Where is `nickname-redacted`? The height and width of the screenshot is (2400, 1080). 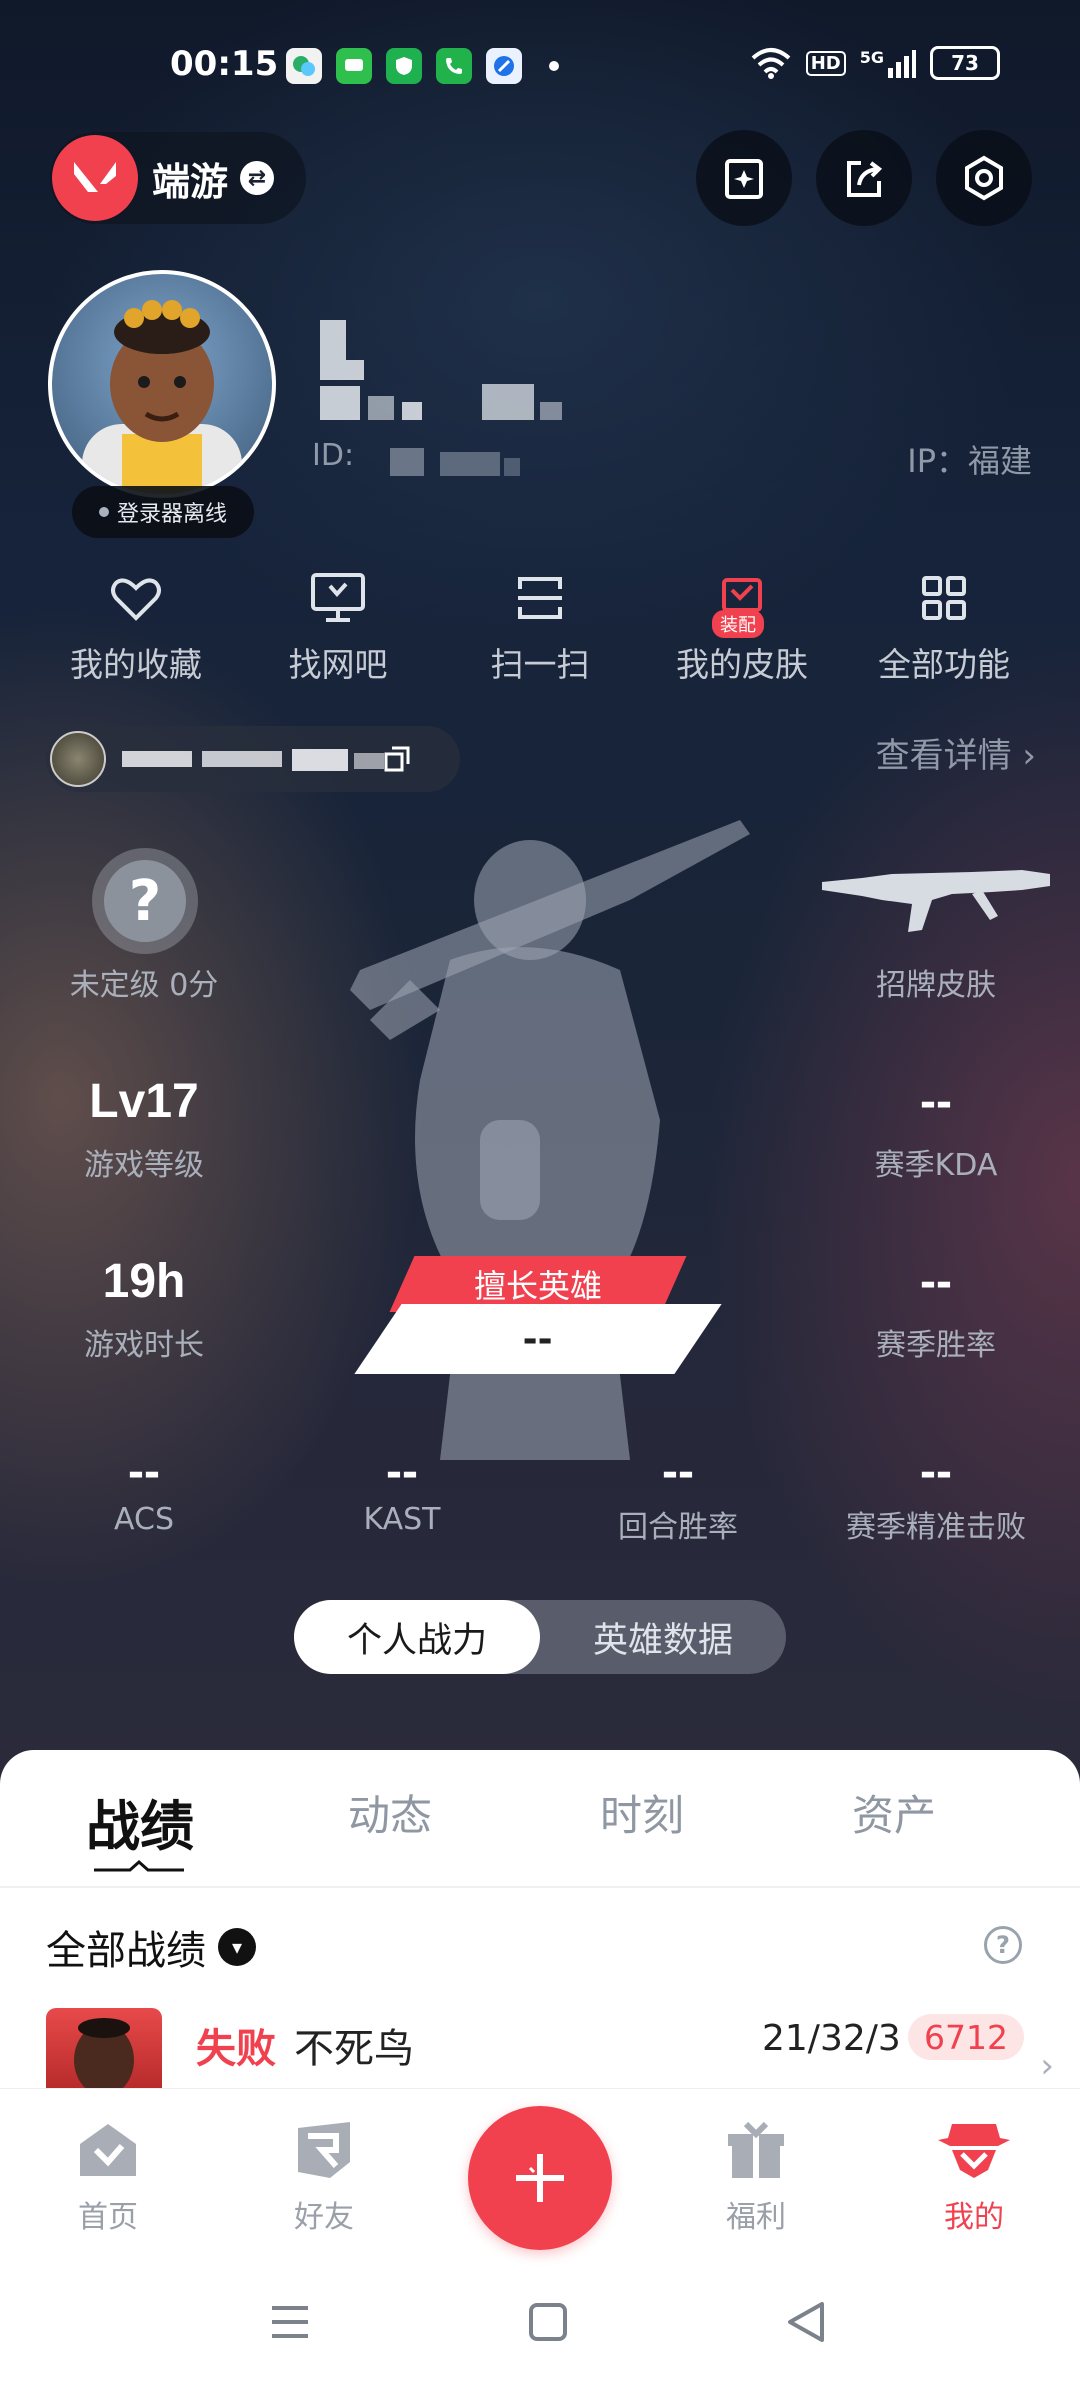 nickname-redacted is located at coordinates (447, 371).